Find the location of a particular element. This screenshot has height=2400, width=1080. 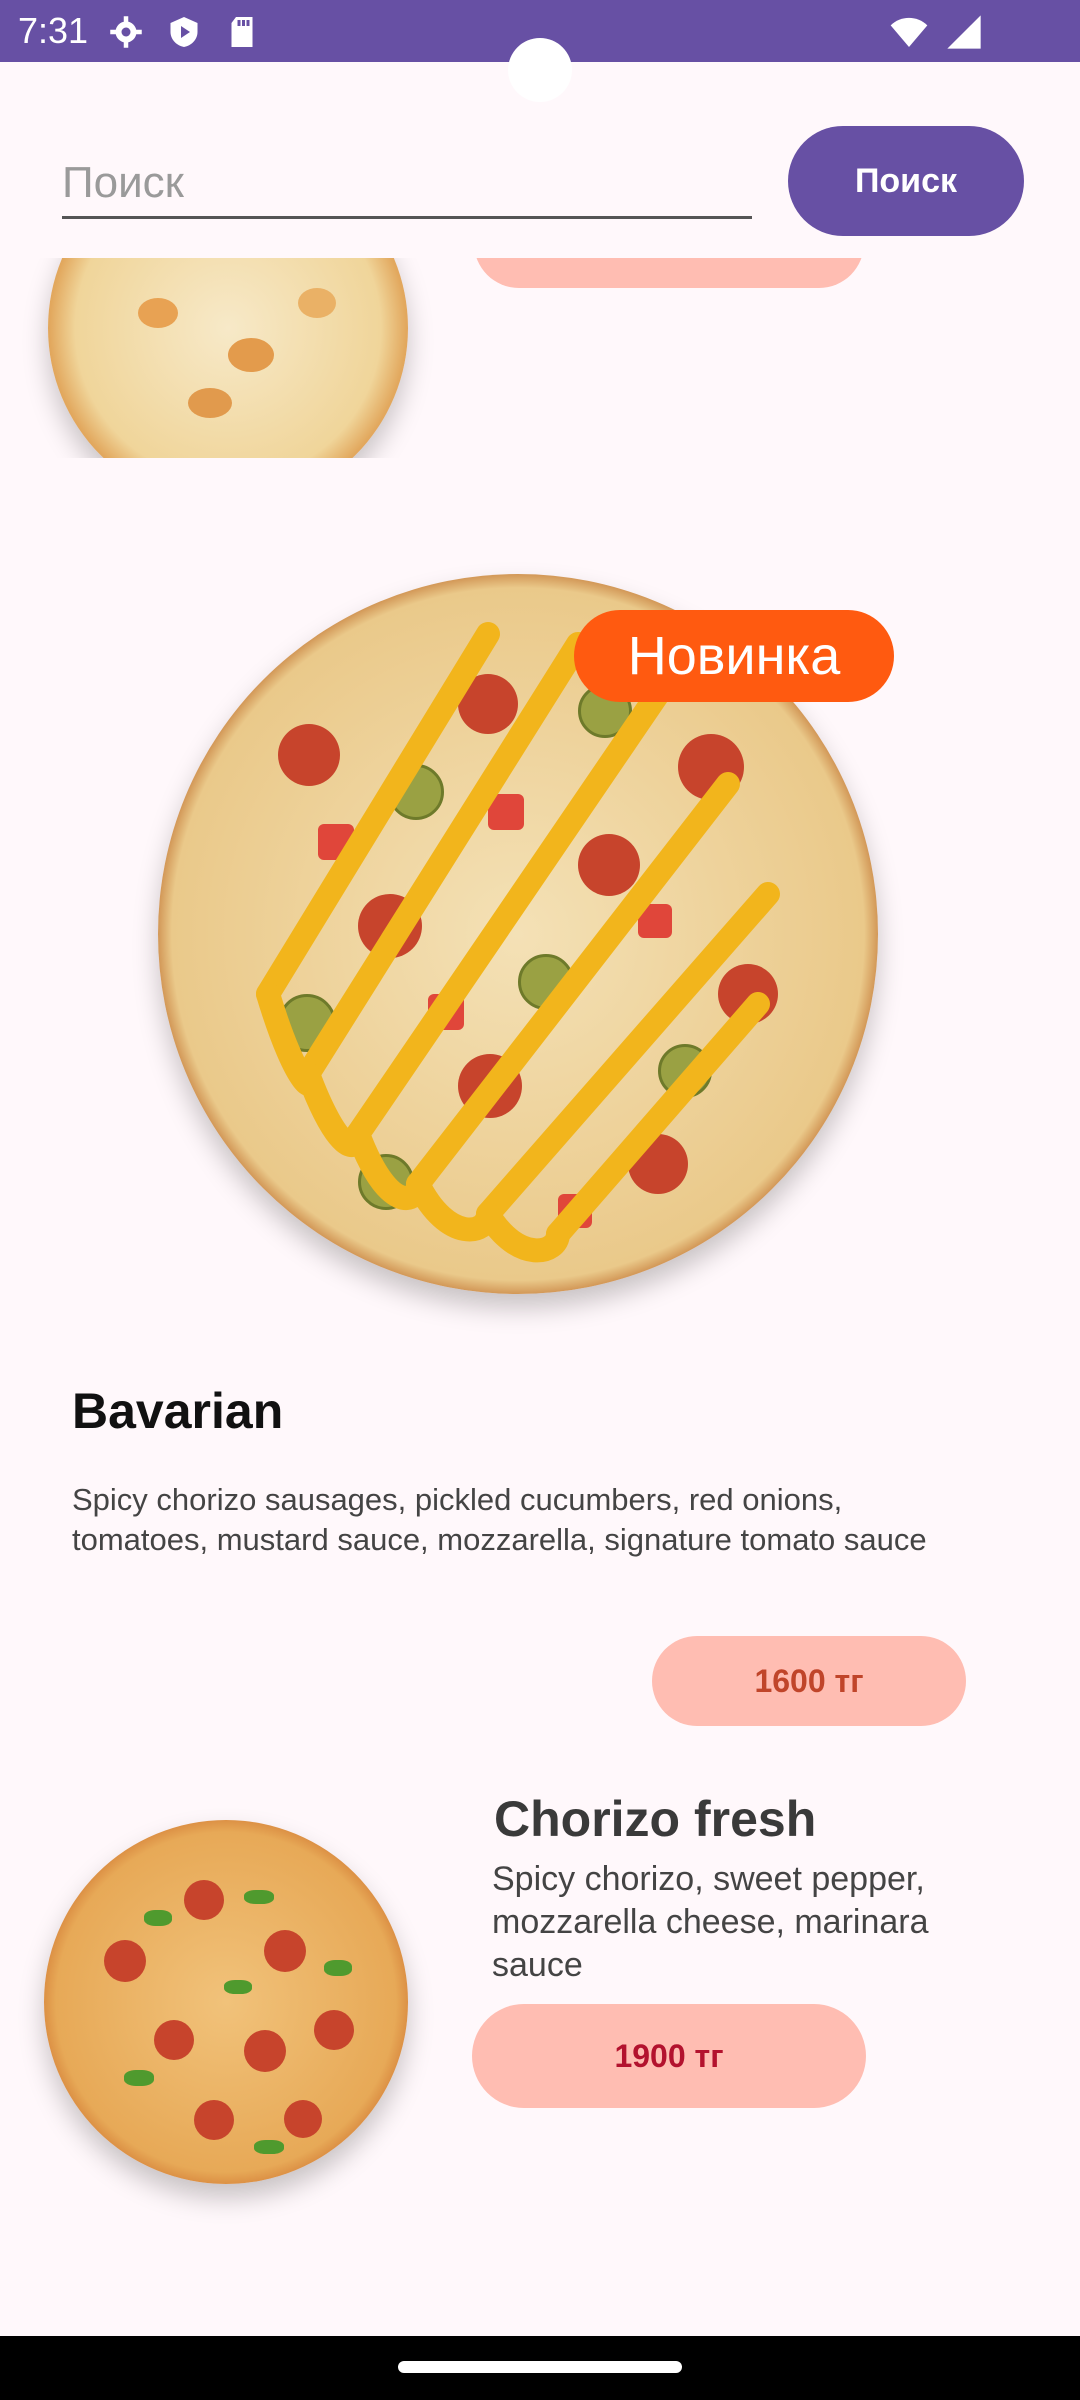

product-title: Bavarian is located at coordinates (178, 1411).